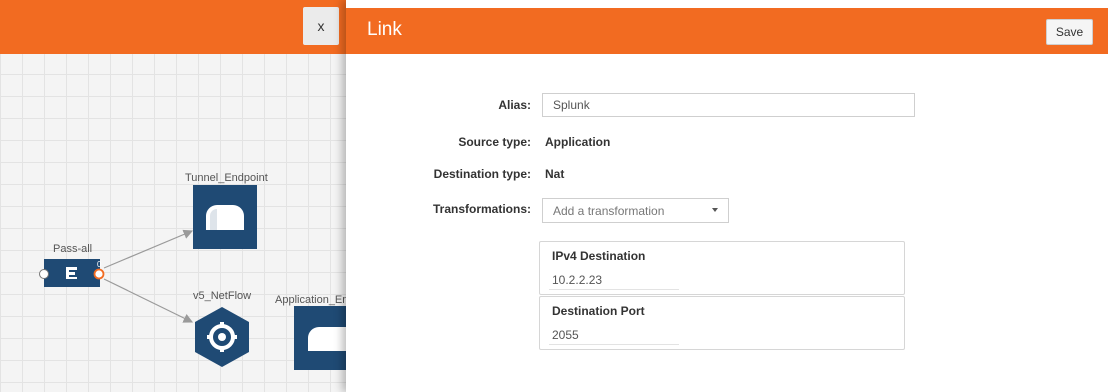  I want to click on add-transformation-dropdown: Add a transformation, so click(635, 210).